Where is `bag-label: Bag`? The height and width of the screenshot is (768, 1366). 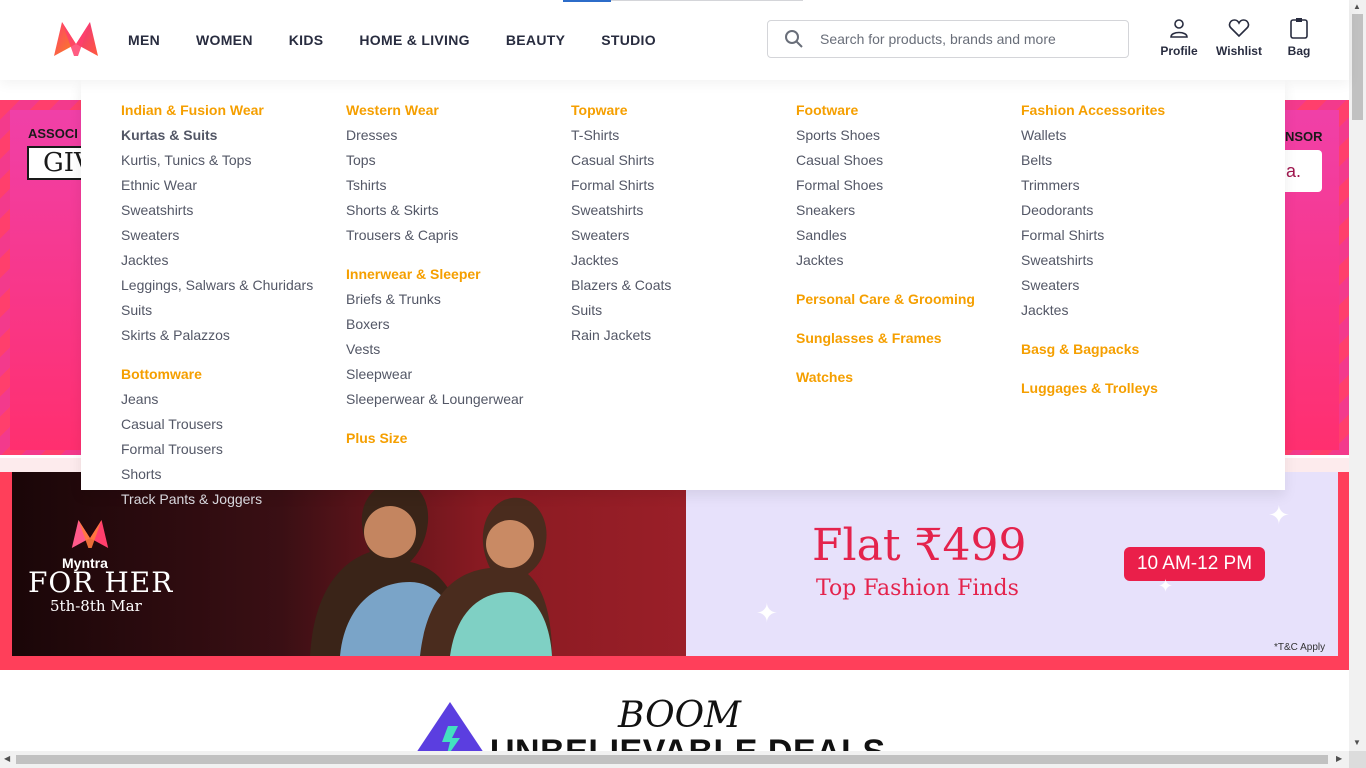
bag-label: Bag is located at coordinates (1299, 51).